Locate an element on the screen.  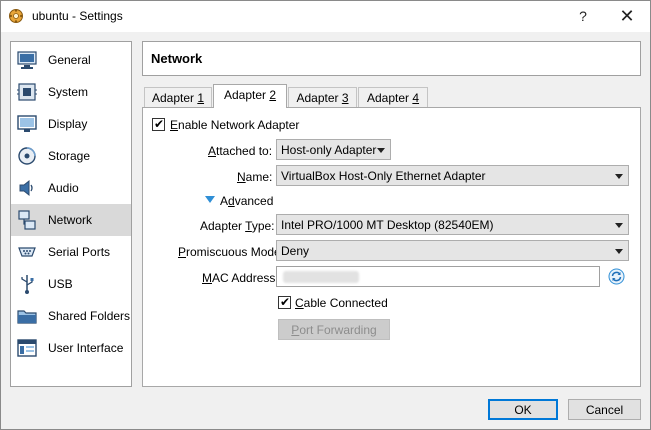
help-button: ? is located at coordinates (583, 16).